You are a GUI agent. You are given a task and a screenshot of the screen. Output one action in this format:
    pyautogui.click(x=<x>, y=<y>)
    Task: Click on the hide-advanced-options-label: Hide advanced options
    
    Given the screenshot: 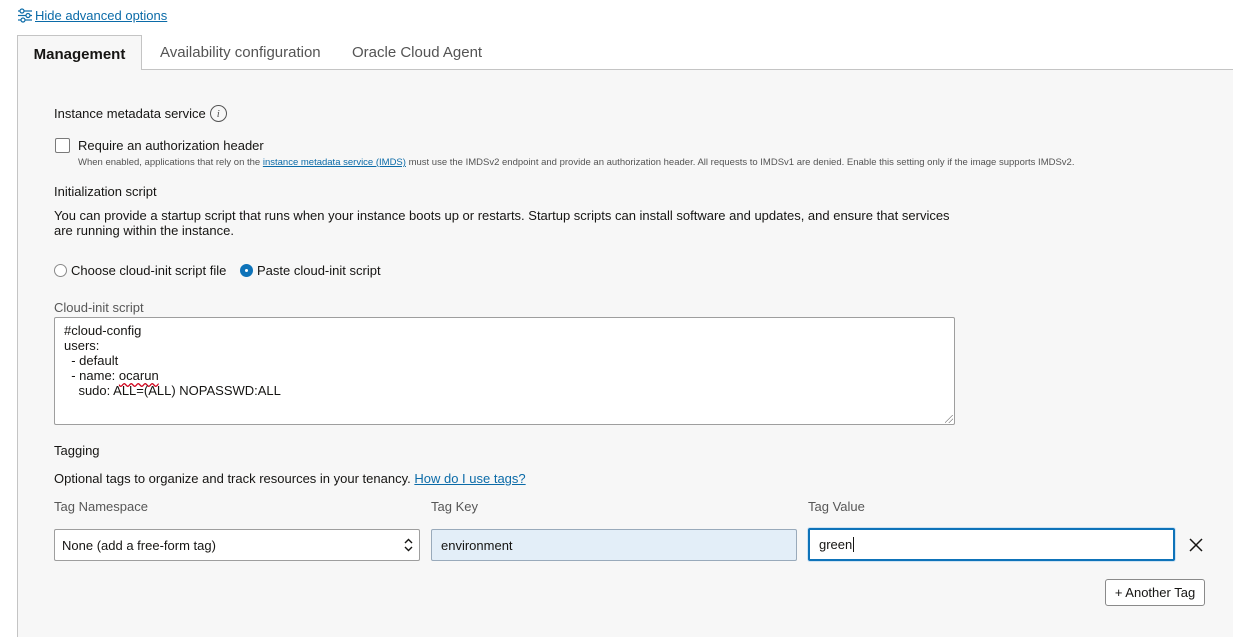 What is the action you would take?
    pyautogui.click(x=101, y=15)
    